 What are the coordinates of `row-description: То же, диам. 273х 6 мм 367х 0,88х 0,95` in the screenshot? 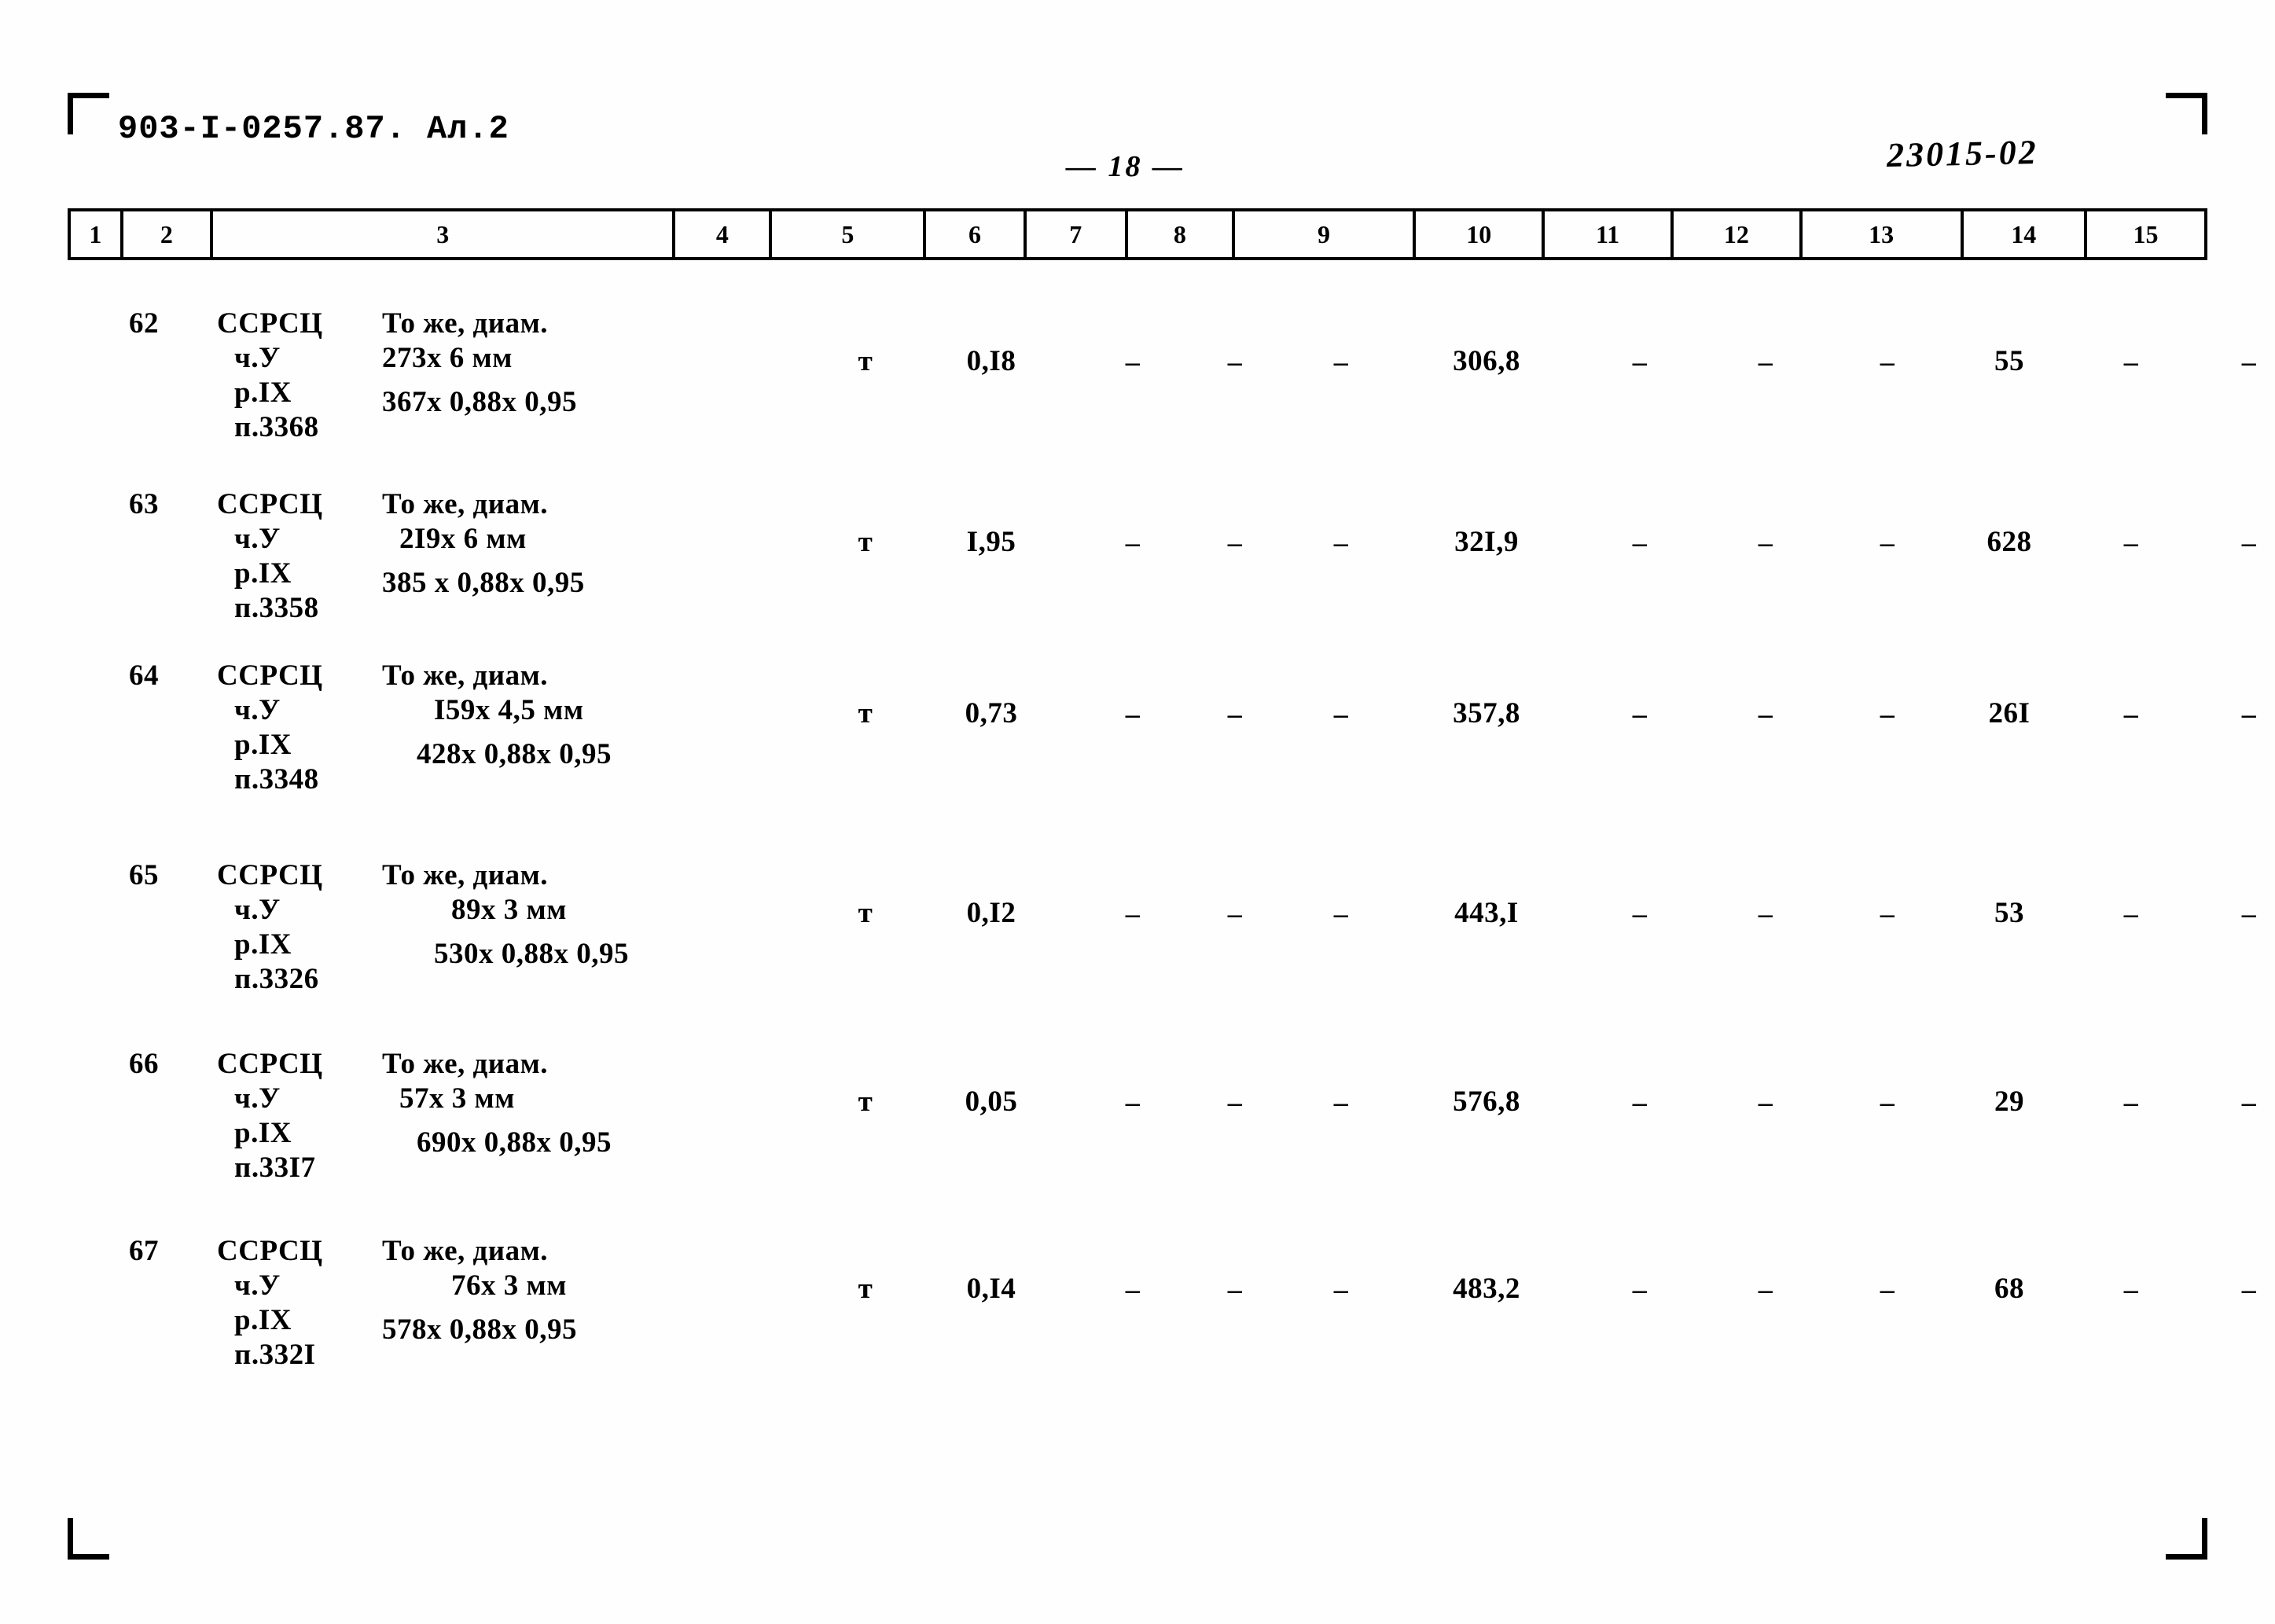 It's located at (602, 363).